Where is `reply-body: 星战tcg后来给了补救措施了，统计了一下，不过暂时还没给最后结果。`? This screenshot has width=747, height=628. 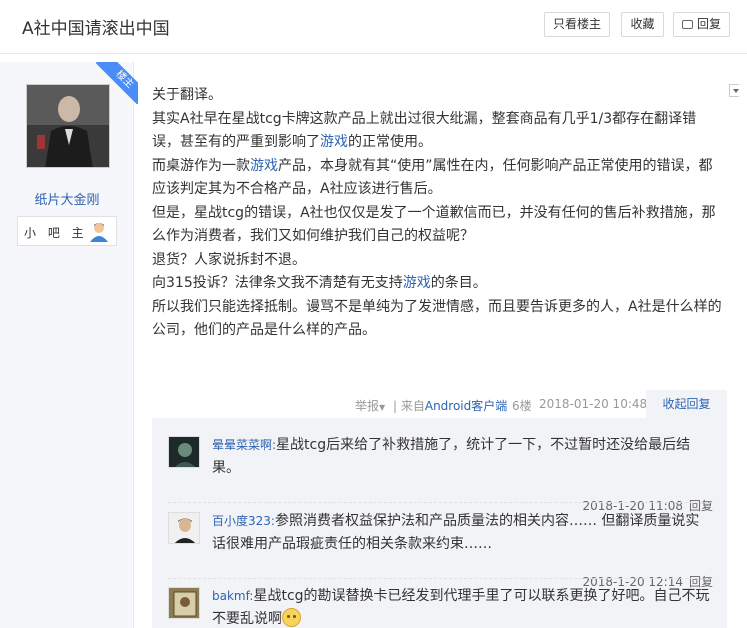
reply-body: 星战tcg后来给了补救措施了，统计了一下，不过暂时还没给最后结果。 is located at coordinates (451, 456).